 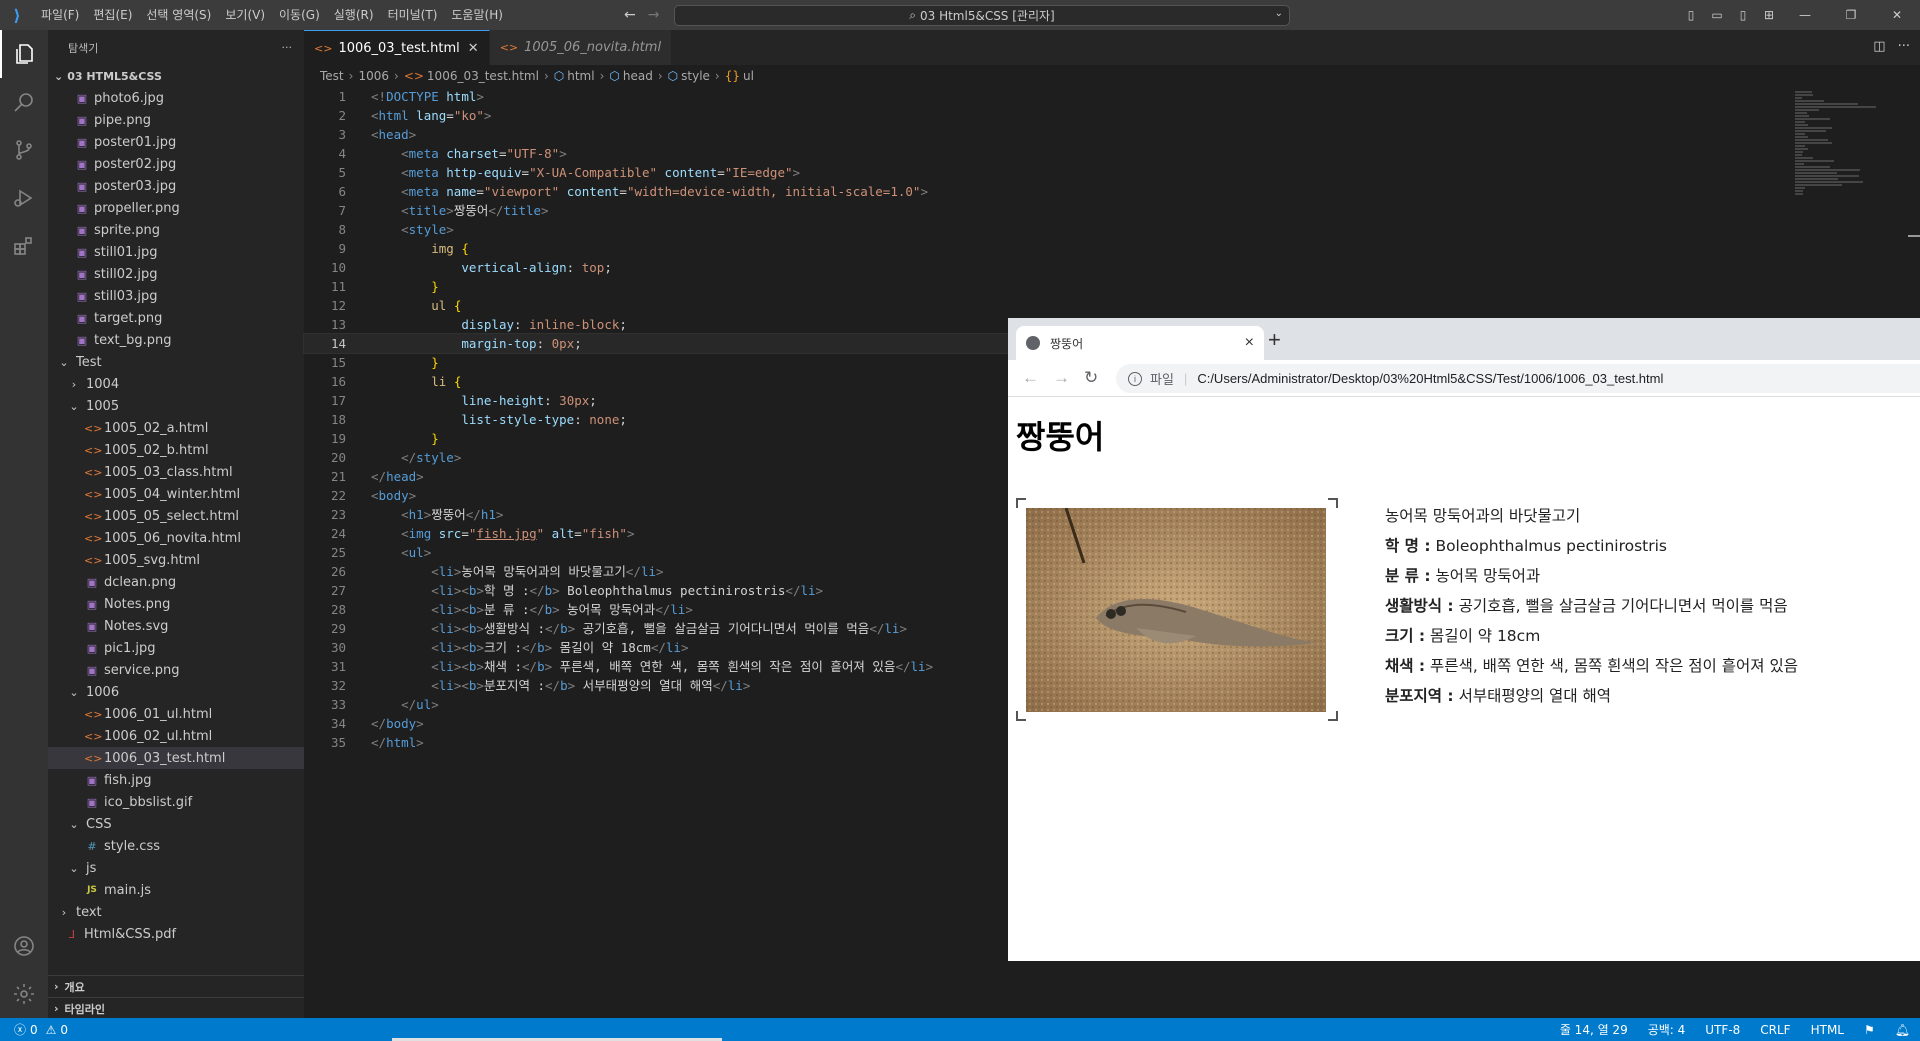 I want to click on close-icon: ×, so click(x=1249, y=343).